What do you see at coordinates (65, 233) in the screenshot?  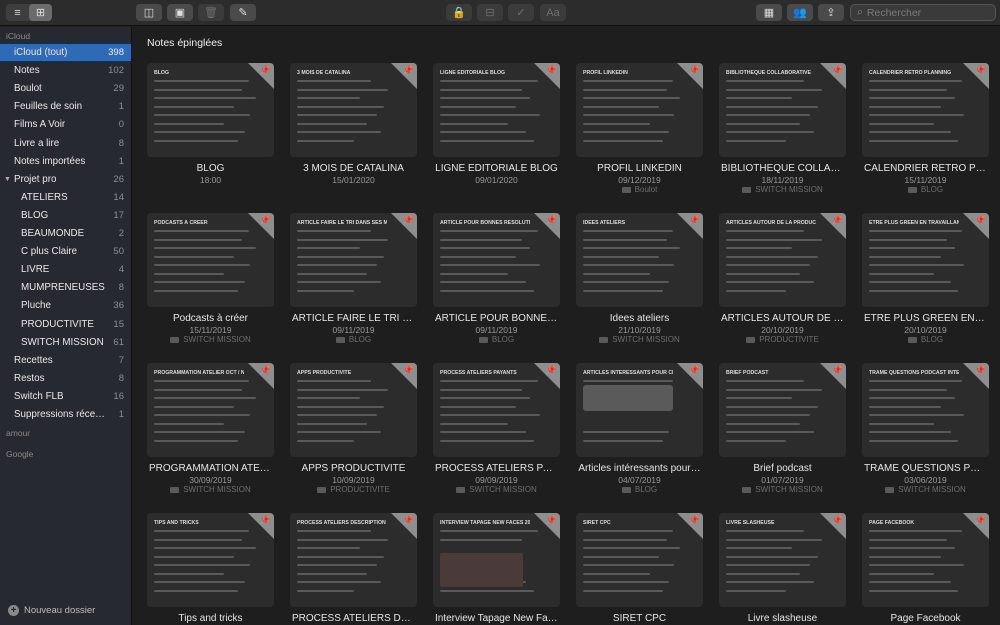 I see `sidebar-folder: BEAUMONDE 2` at bounding box center [65, 233].